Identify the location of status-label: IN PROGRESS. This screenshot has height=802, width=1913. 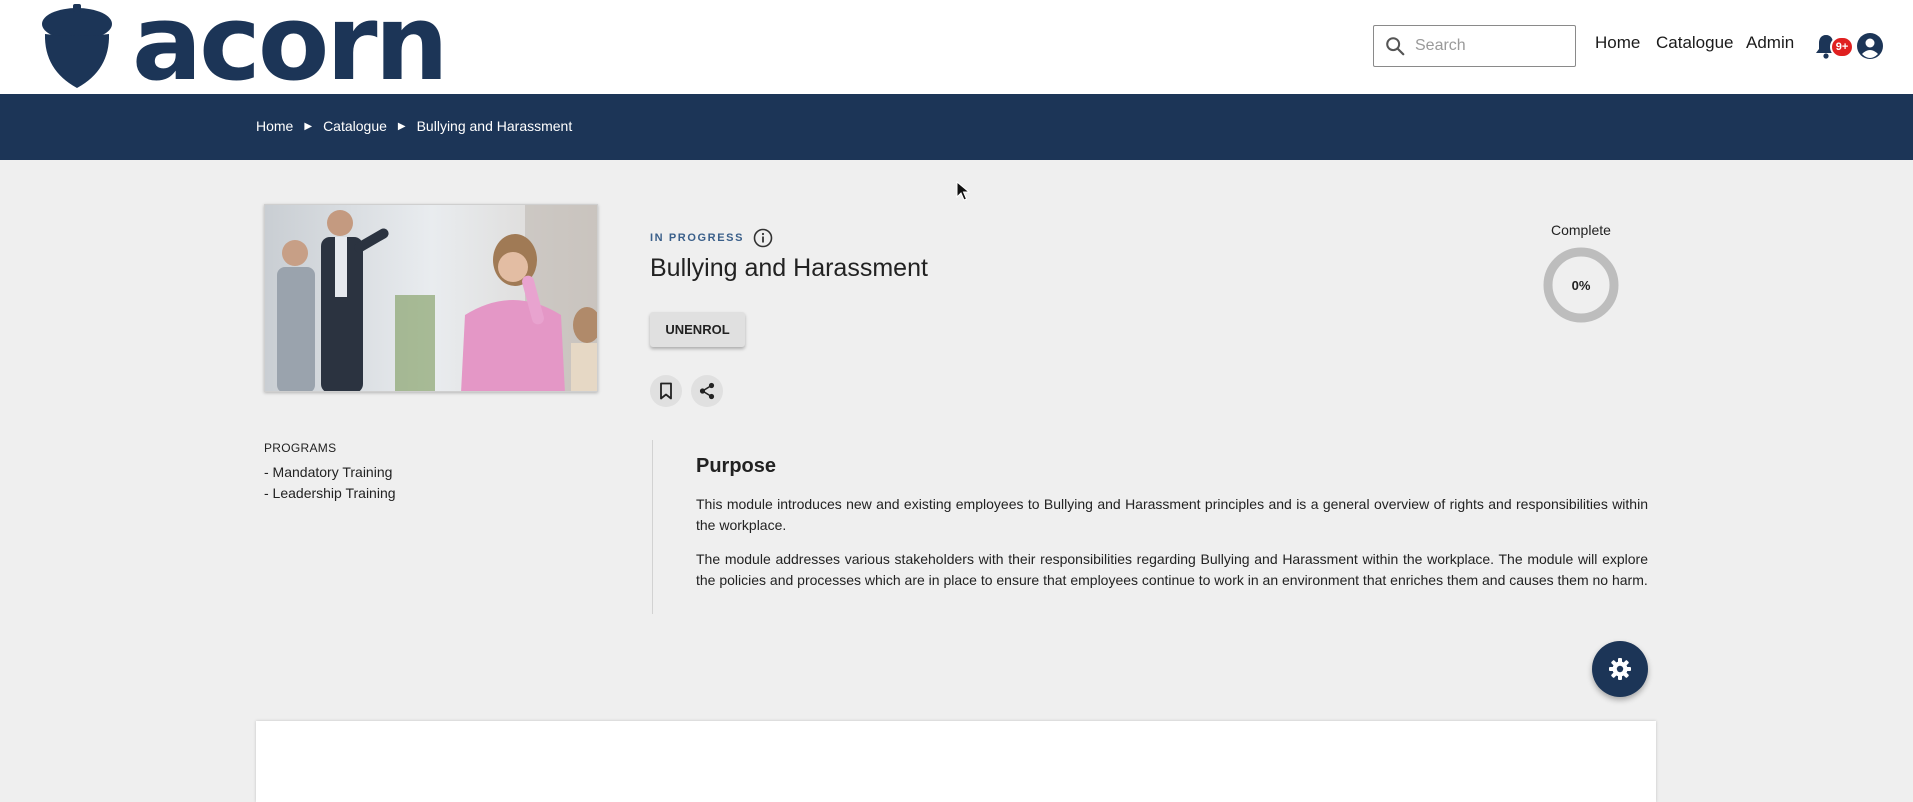
(697, 238).